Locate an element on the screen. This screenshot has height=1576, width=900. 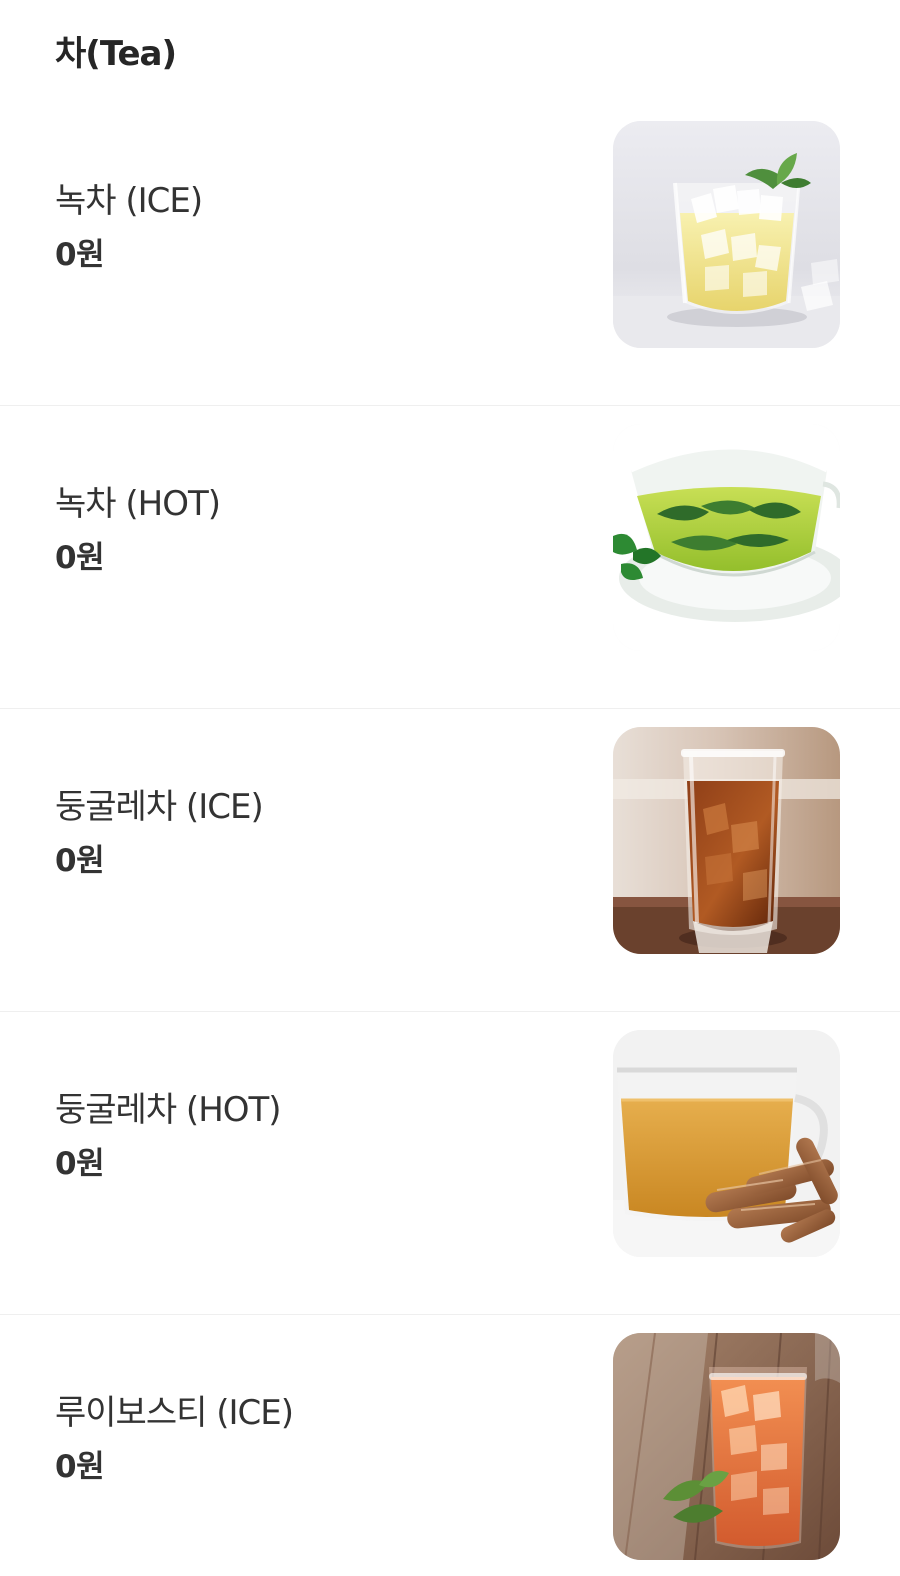
menu-item-text: 녹차 (HOT) 0원 is located at coordinates (315, 530).